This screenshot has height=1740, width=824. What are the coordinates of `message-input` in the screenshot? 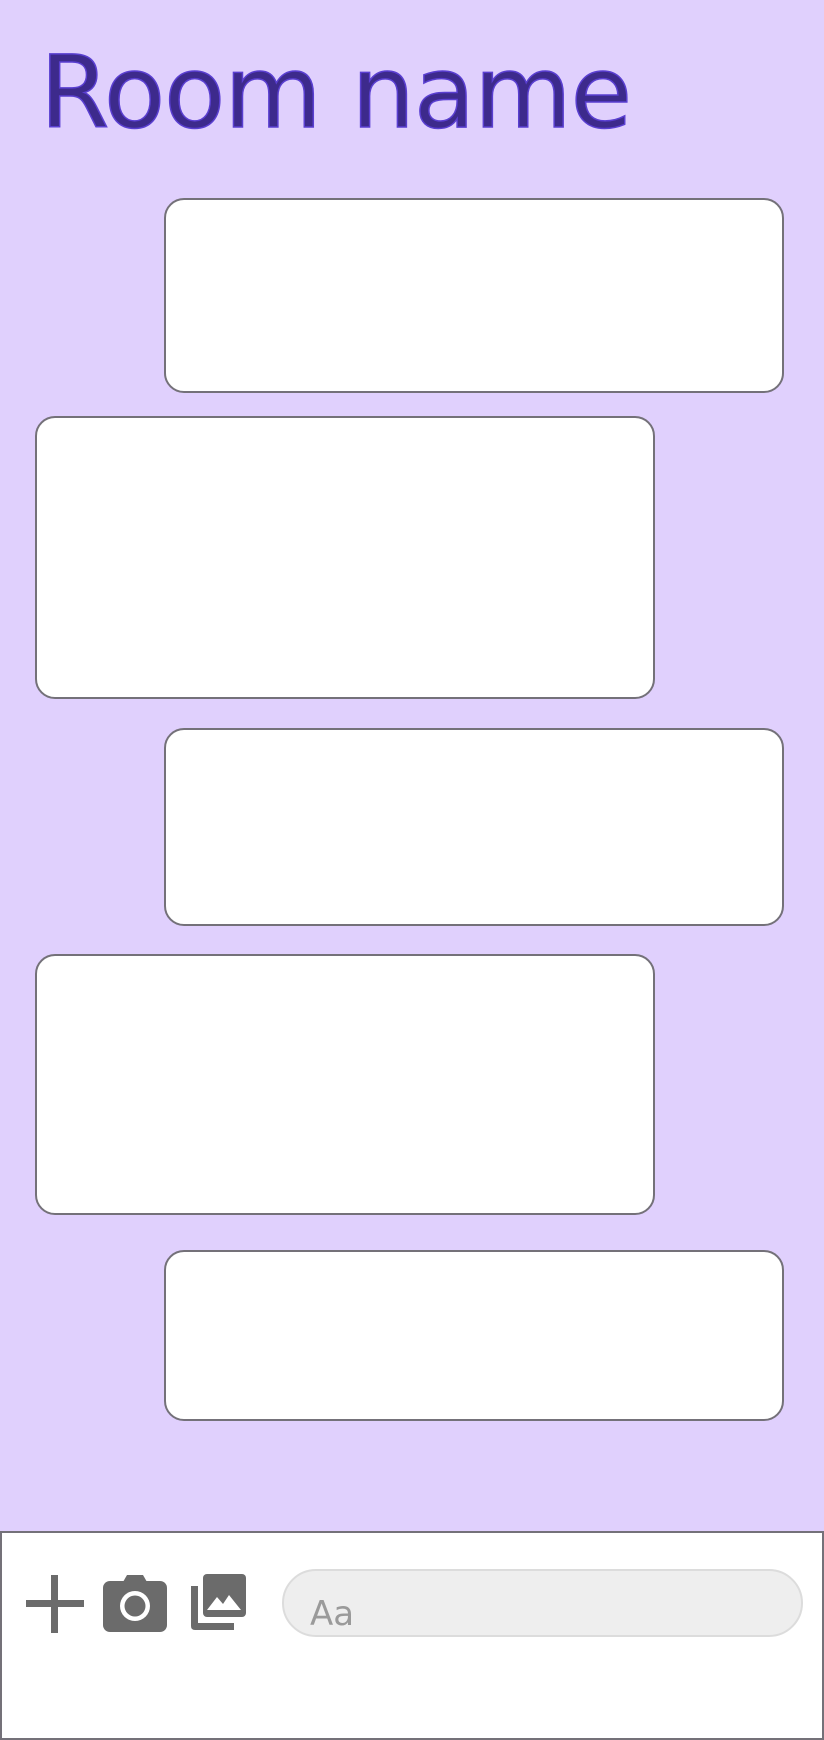 It's located at (542, 1603).